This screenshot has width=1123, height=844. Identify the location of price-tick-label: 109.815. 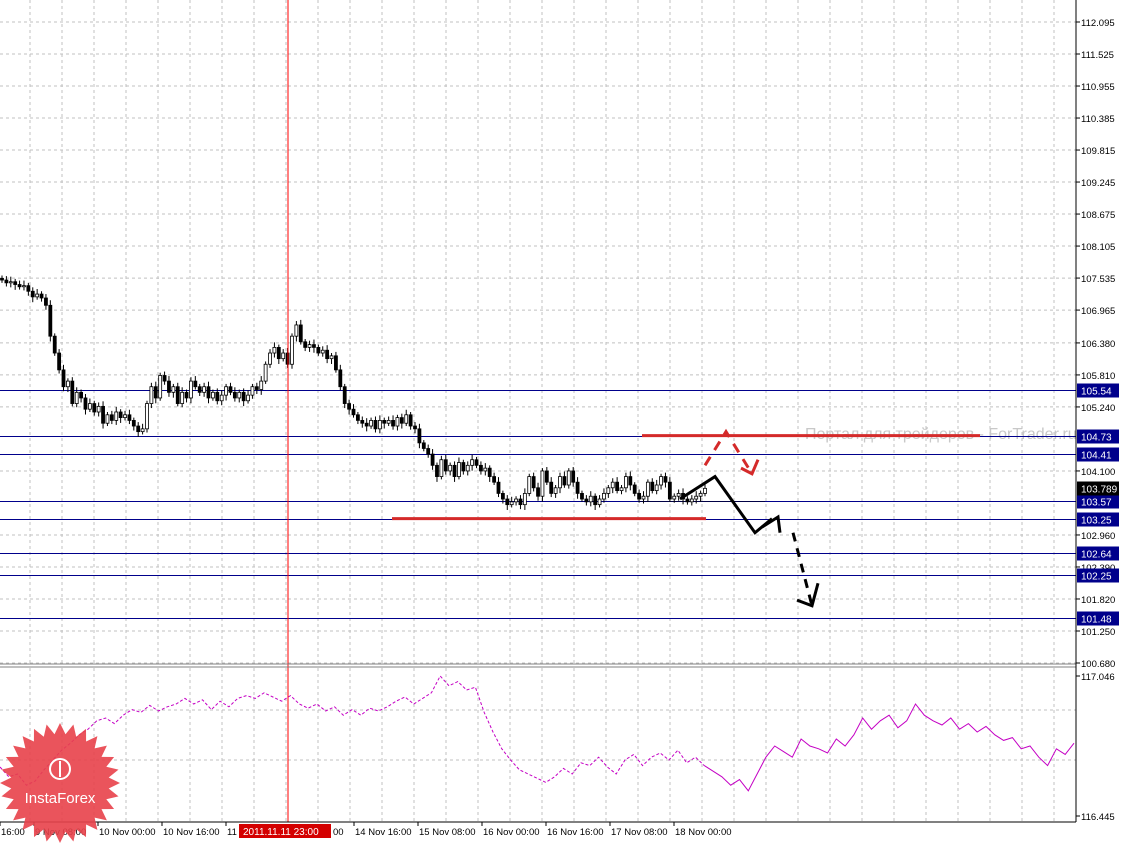
(1098, 151).